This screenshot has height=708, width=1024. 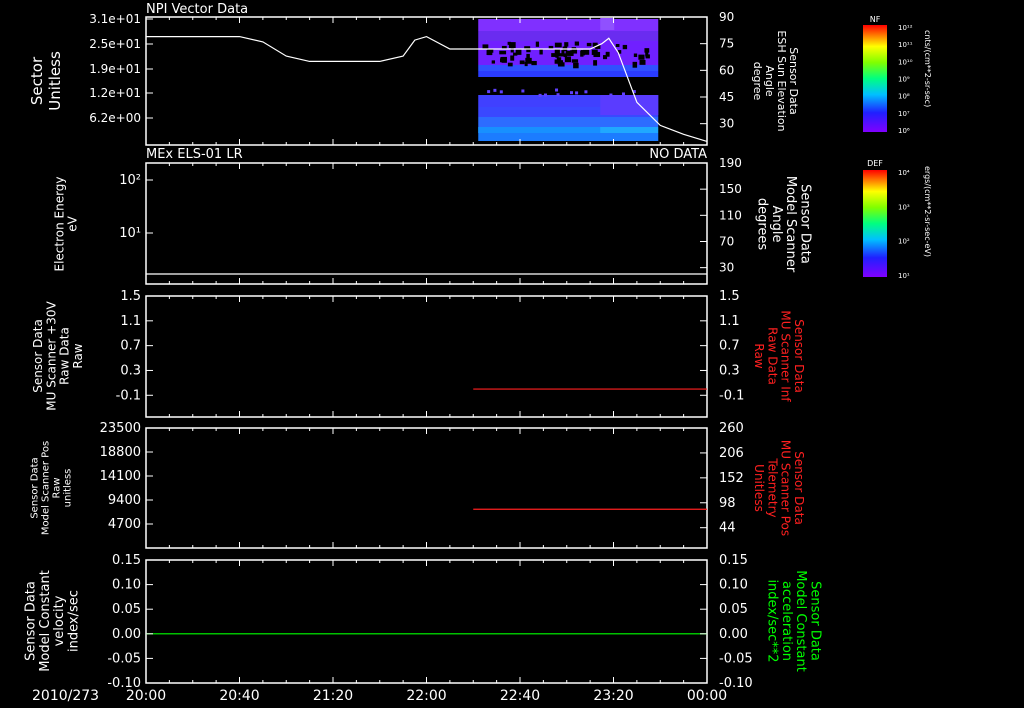 I want to click on axis-label-line: MU Scanner Pos, so click(x=786, y=488).